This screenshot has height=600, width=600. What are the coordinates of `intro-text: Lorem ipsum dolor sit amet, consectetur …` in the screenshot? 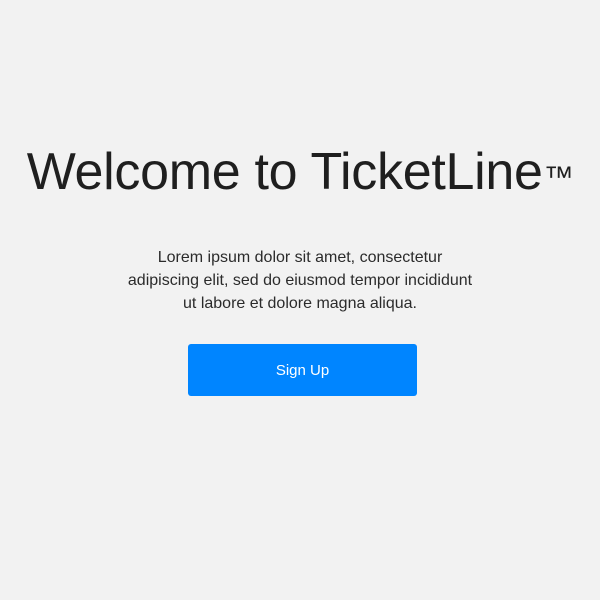 It's located at (300, 280).